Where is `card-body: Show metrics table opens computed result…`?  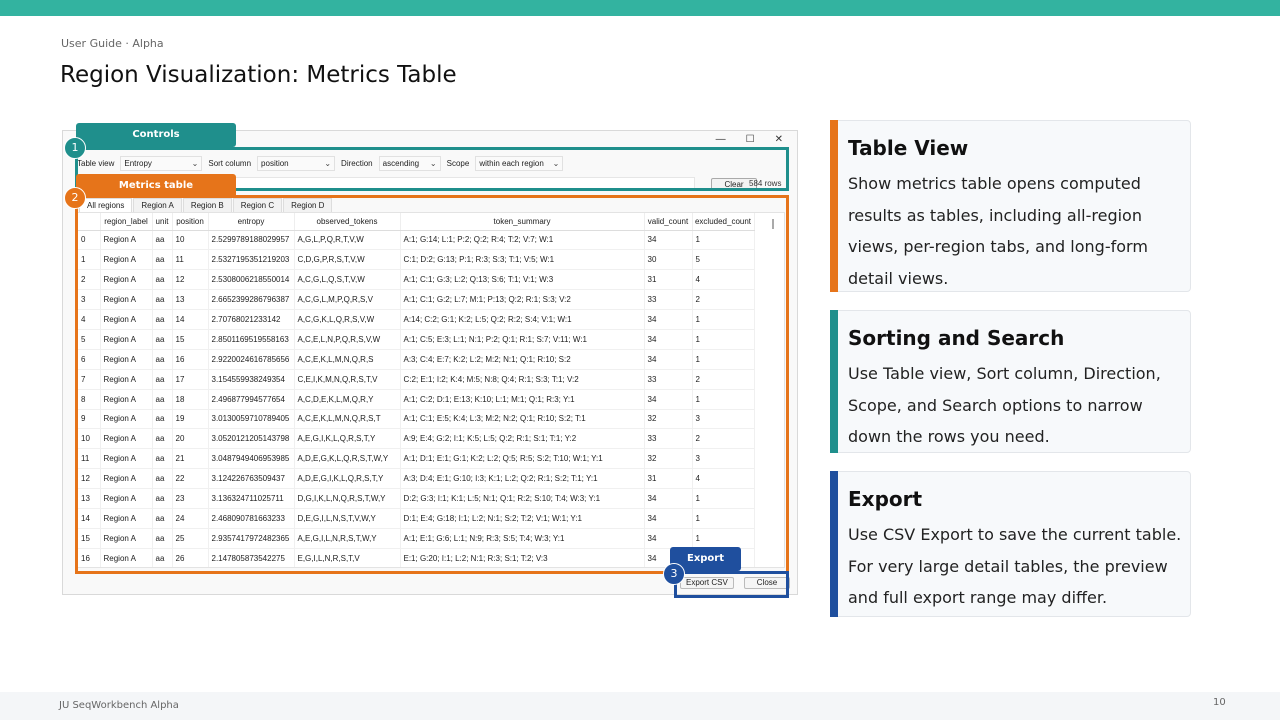 card-body: Show metrics table opens computed result… is located at coordinates (998, 231).